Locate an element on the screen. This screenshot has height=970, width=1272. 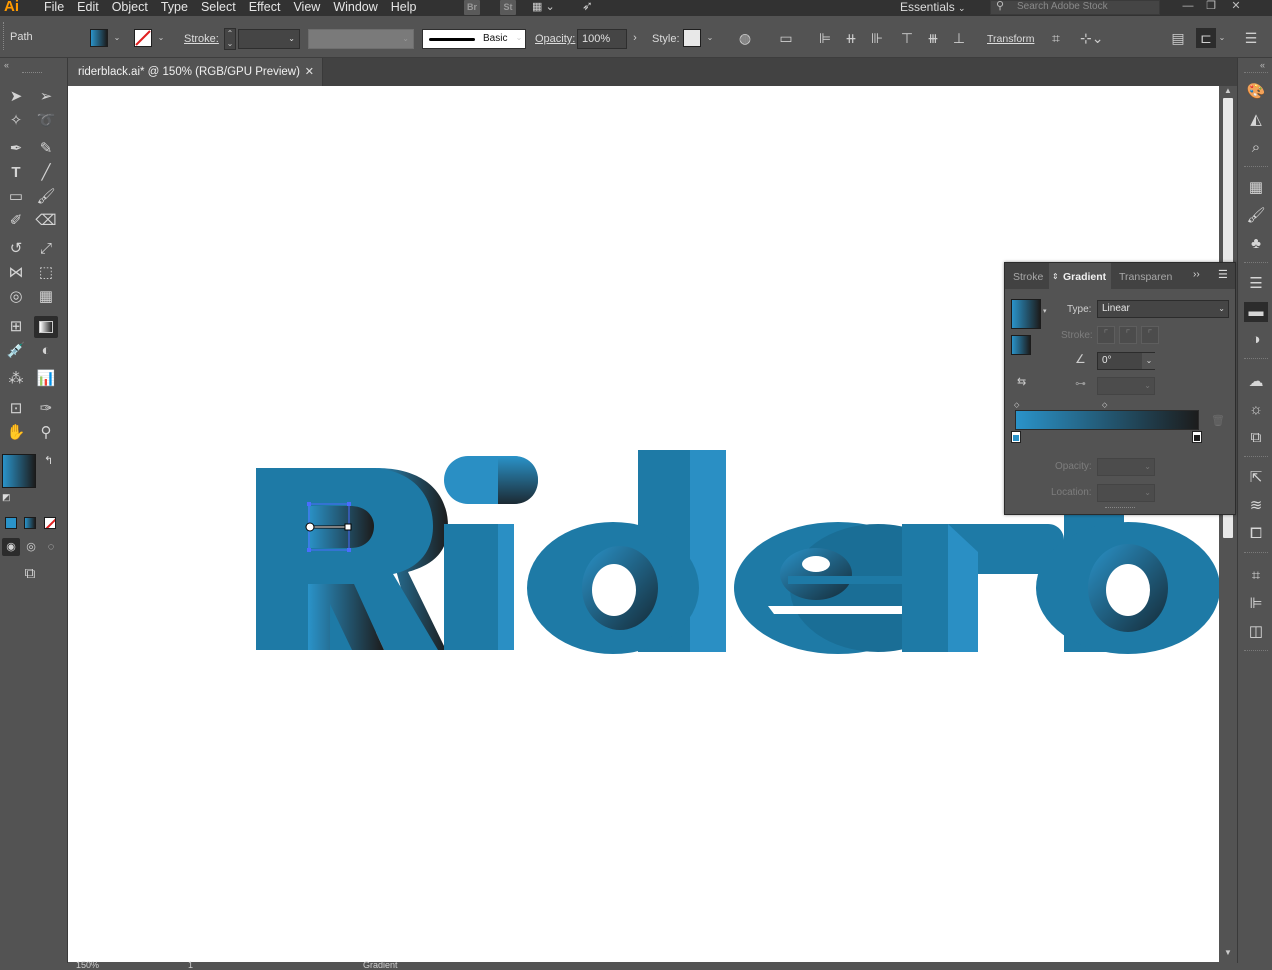
appearance-panel-icon: ☼ is located at coordinates (1256, 410).